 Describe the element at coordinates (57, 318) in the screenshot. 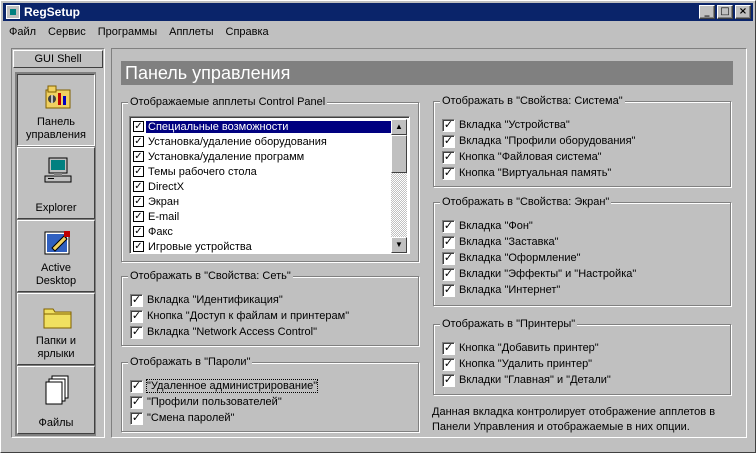

I see `folder-icon` at that location.